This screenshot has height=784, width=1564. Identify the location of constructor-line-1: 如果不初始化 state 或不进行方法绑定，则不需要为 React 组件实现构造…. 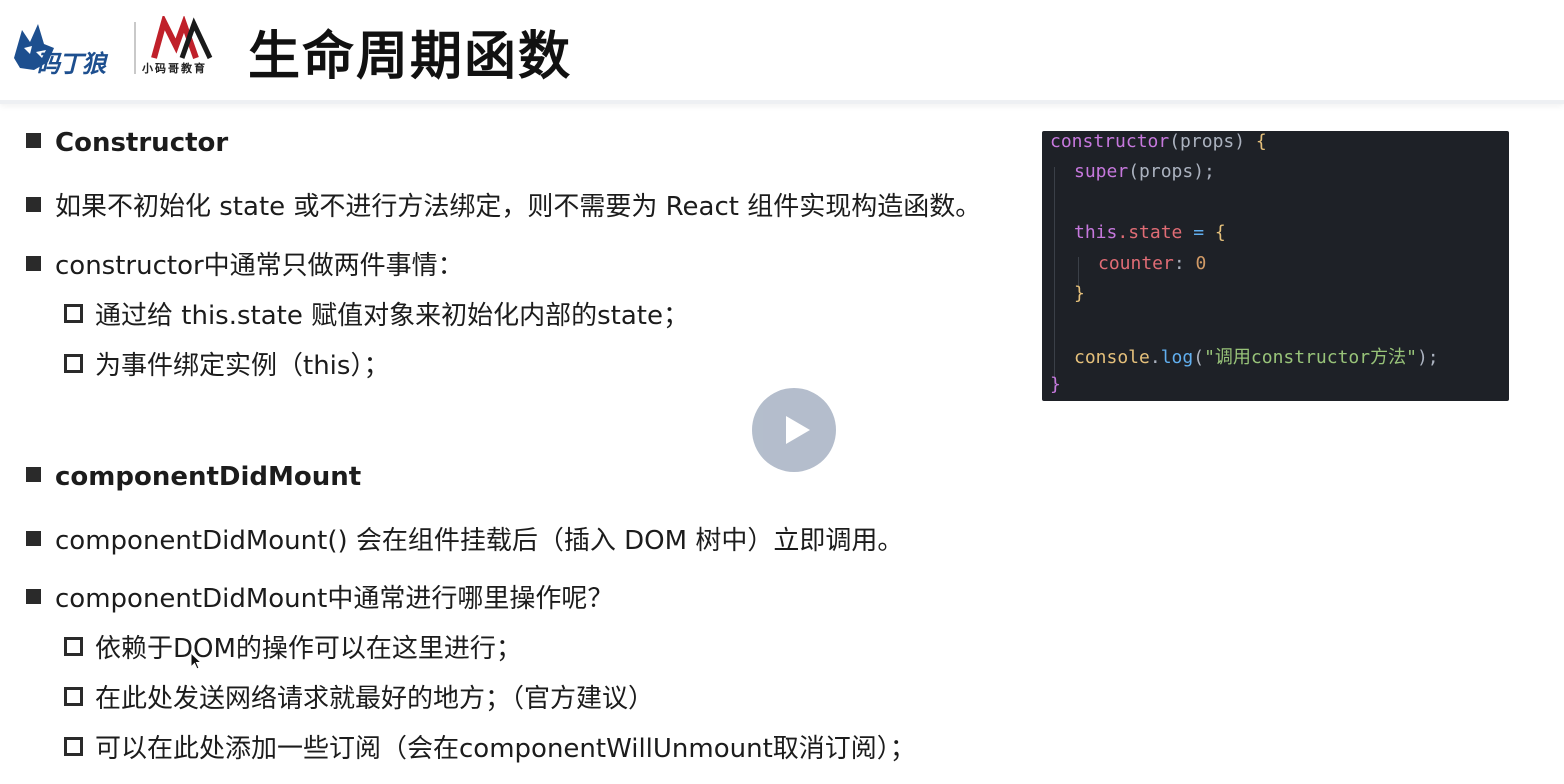
(503, 204).